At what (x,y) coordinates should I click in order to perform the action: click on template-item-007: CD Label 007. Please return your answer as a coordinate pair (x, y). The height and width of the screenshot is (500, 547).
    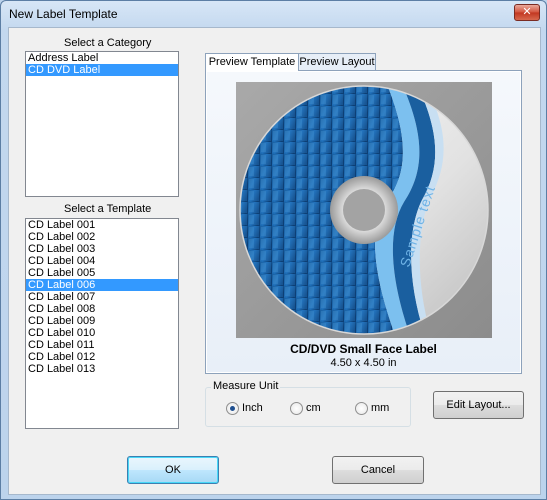
    Looking at the image, I should click on (102, 297).